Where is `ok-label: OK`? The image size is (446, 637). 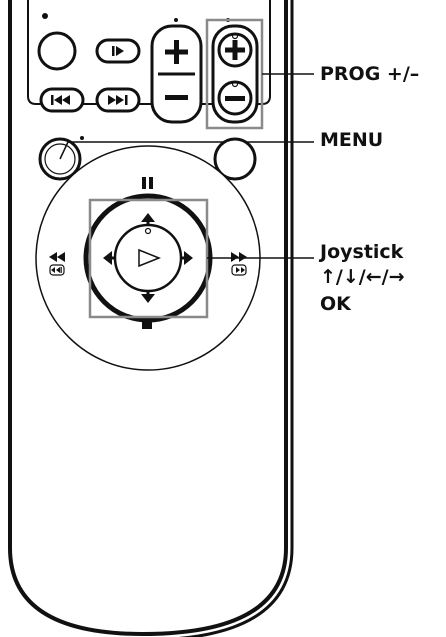 ok-label: OK is located at coordinates (335, 304).